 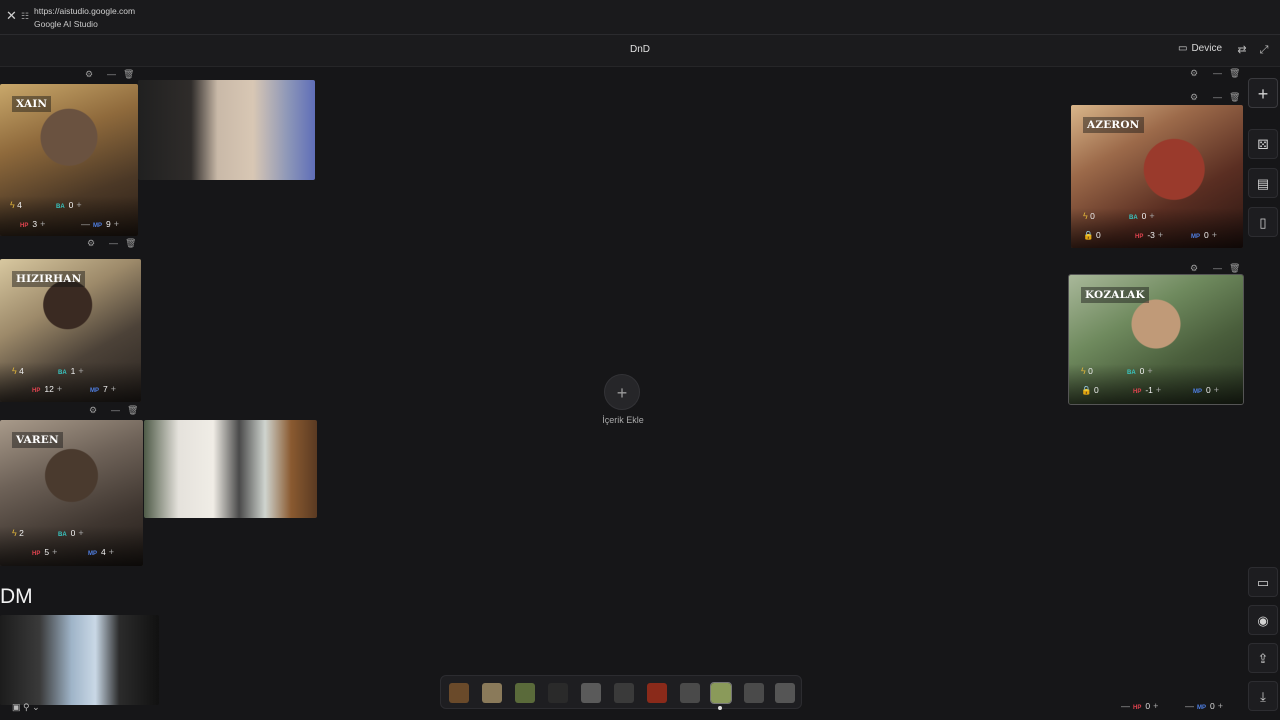 What do you see at coordinates (1156, 339) in the screenshot?
I see `character-card-kozalak: KOZALAK ϟ 0 BA 0 + 🔒 0 HP -1 + MP 0 +` at bounding box center [1156, 339].